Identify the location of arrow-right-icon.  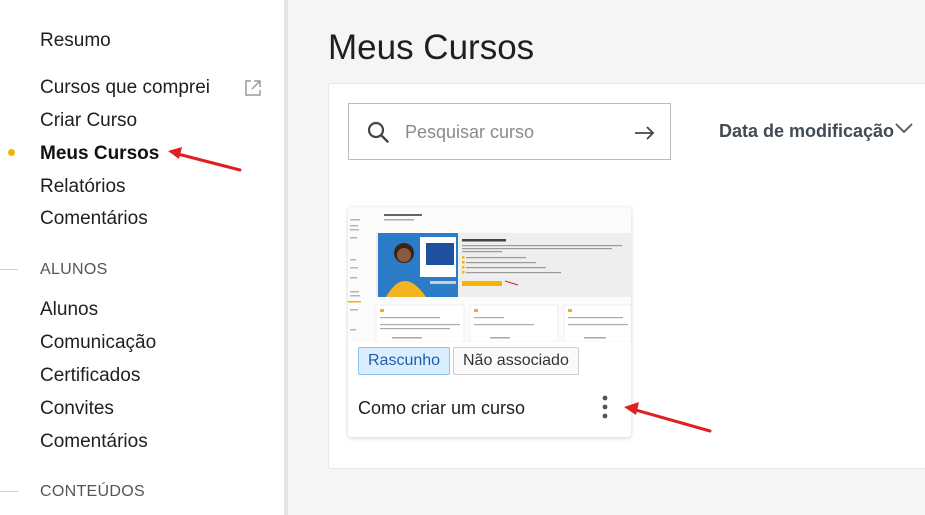
(645, 133).